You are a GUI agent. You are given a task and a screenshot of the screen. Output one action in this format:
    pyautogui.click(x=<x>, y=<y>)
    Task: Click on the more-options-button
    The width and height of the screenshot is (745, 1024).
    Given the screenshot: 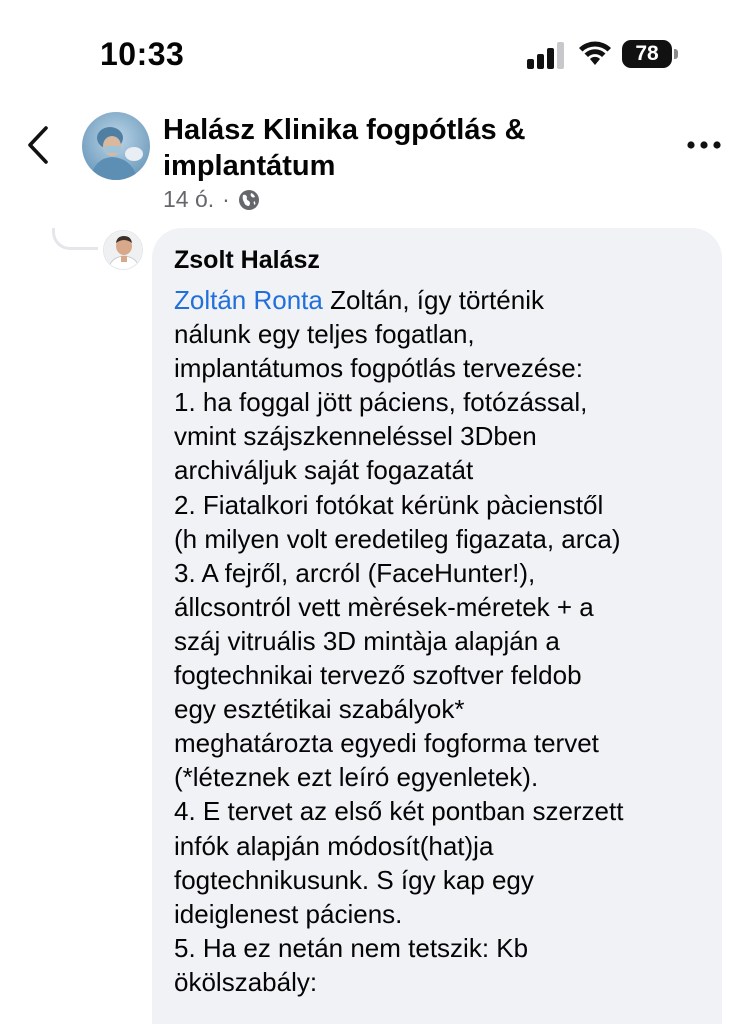 What is the action you would take?
    pyautogui.click(x=704, y=145)
    